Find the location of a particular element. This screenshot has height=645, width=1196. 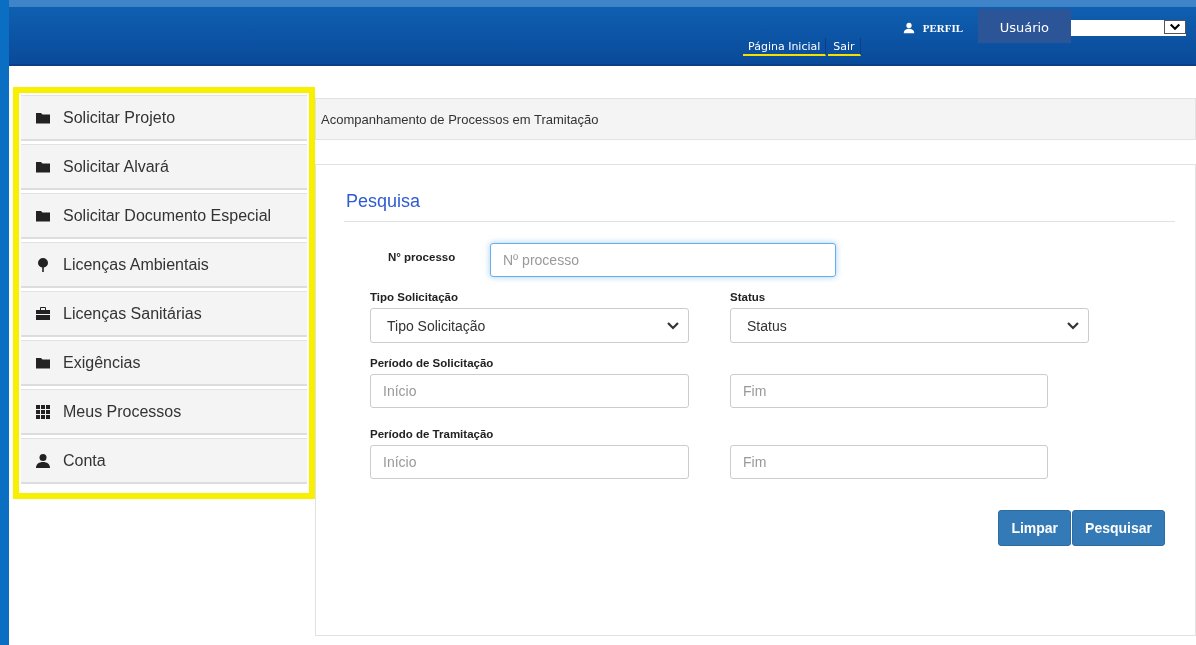

caret-icon is located at coordinates (1175, 27).